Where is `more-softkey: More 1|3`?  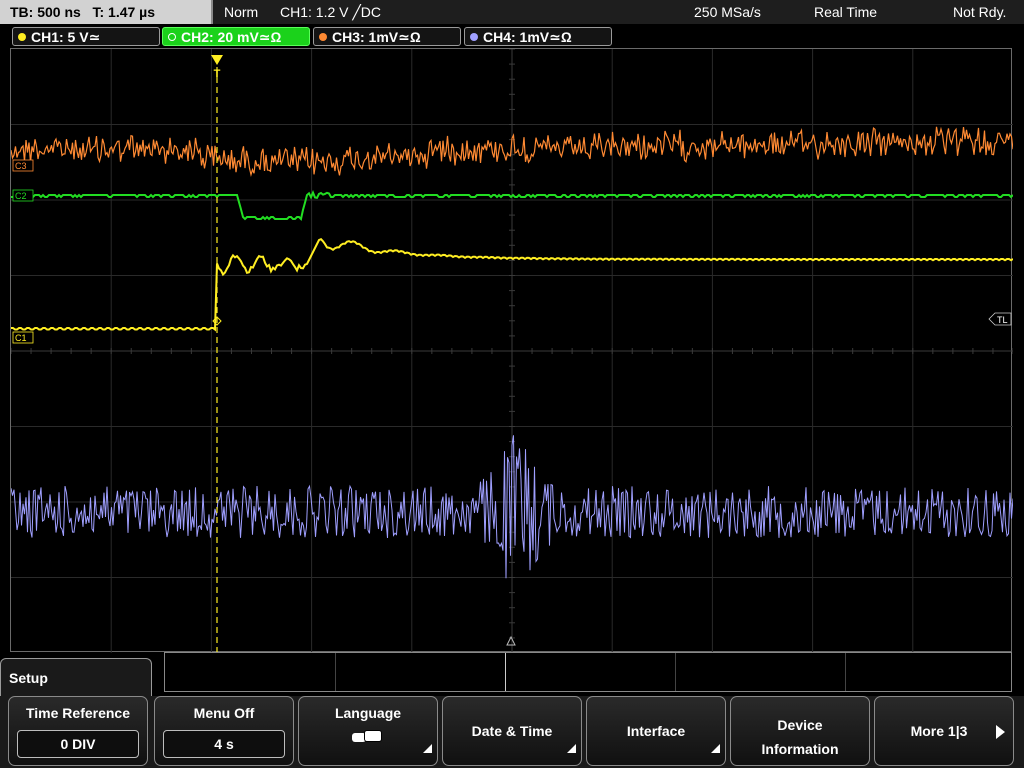
more-softkey: More 1|3 is located at coordinates (944, 731).